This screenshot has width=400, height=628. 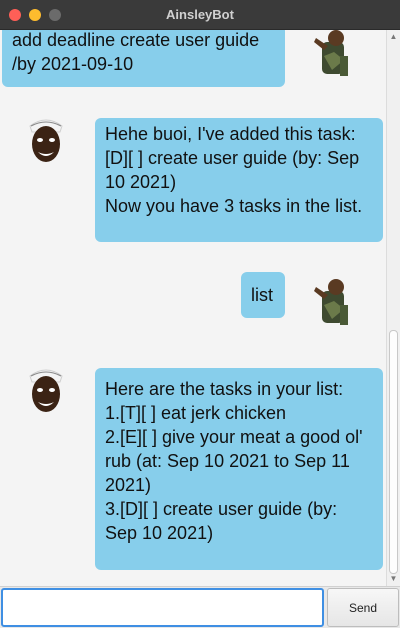 What do you see at coordinates (162, 607) in the screenshot?
I see `message-input` at bounding box center [162, 607].